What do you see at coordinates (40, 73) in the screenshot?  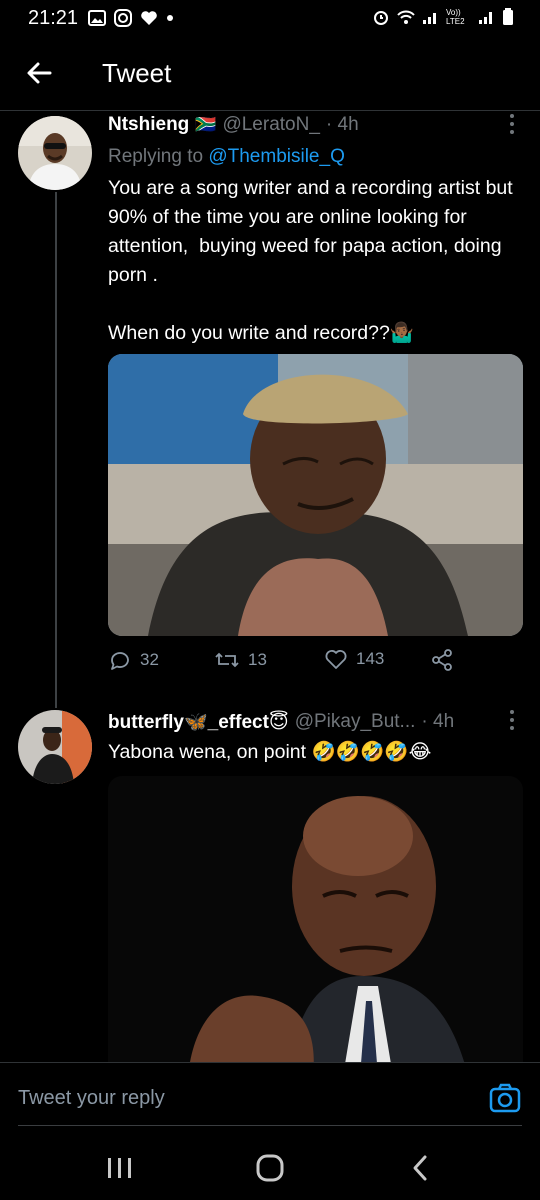 I see `back-arrow-icon` at bounding box center [40, 73].